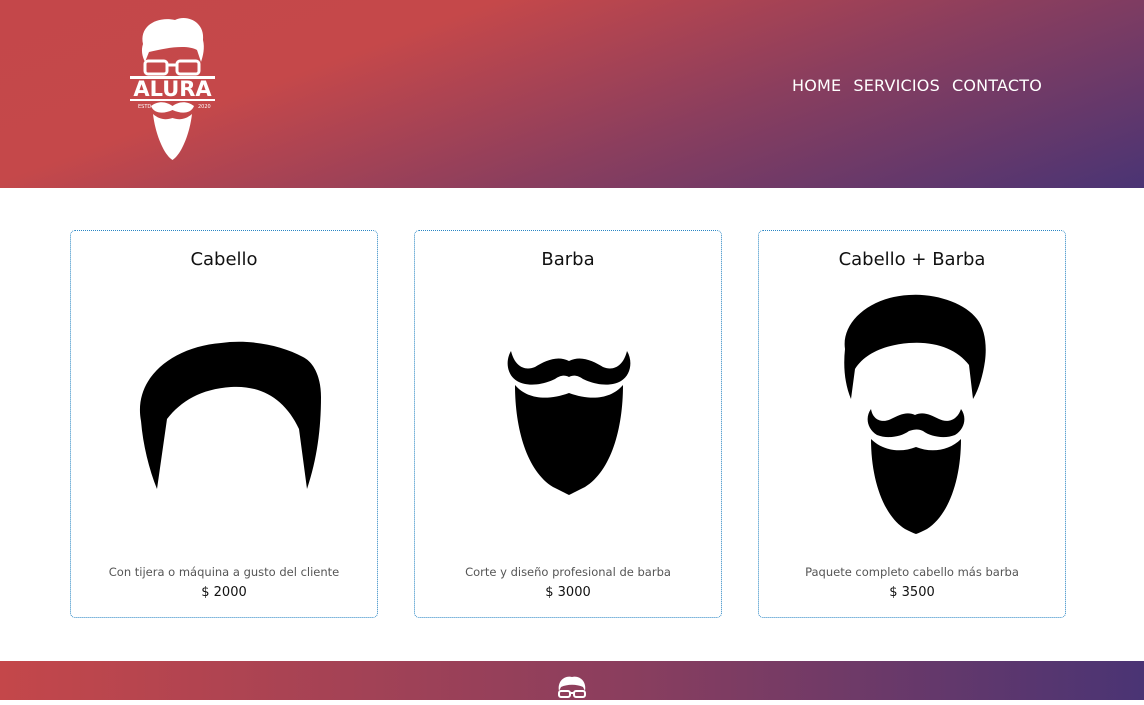 The height and width of the screenshot is (705, 1144). Describe the element at coordinates (224, 572) in the screenshot. I see `service-description: Con tijera o máquina a gusto del cliente` at that location.